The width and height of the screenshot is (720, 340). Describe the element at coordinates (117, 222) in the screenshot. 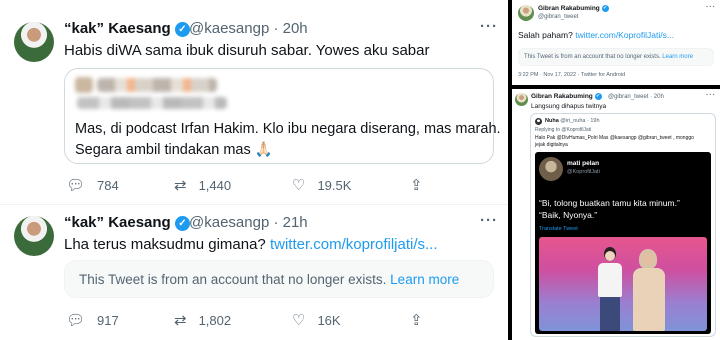

I see `tweet2-display-name-text: “kak” Kaesang` at that location.